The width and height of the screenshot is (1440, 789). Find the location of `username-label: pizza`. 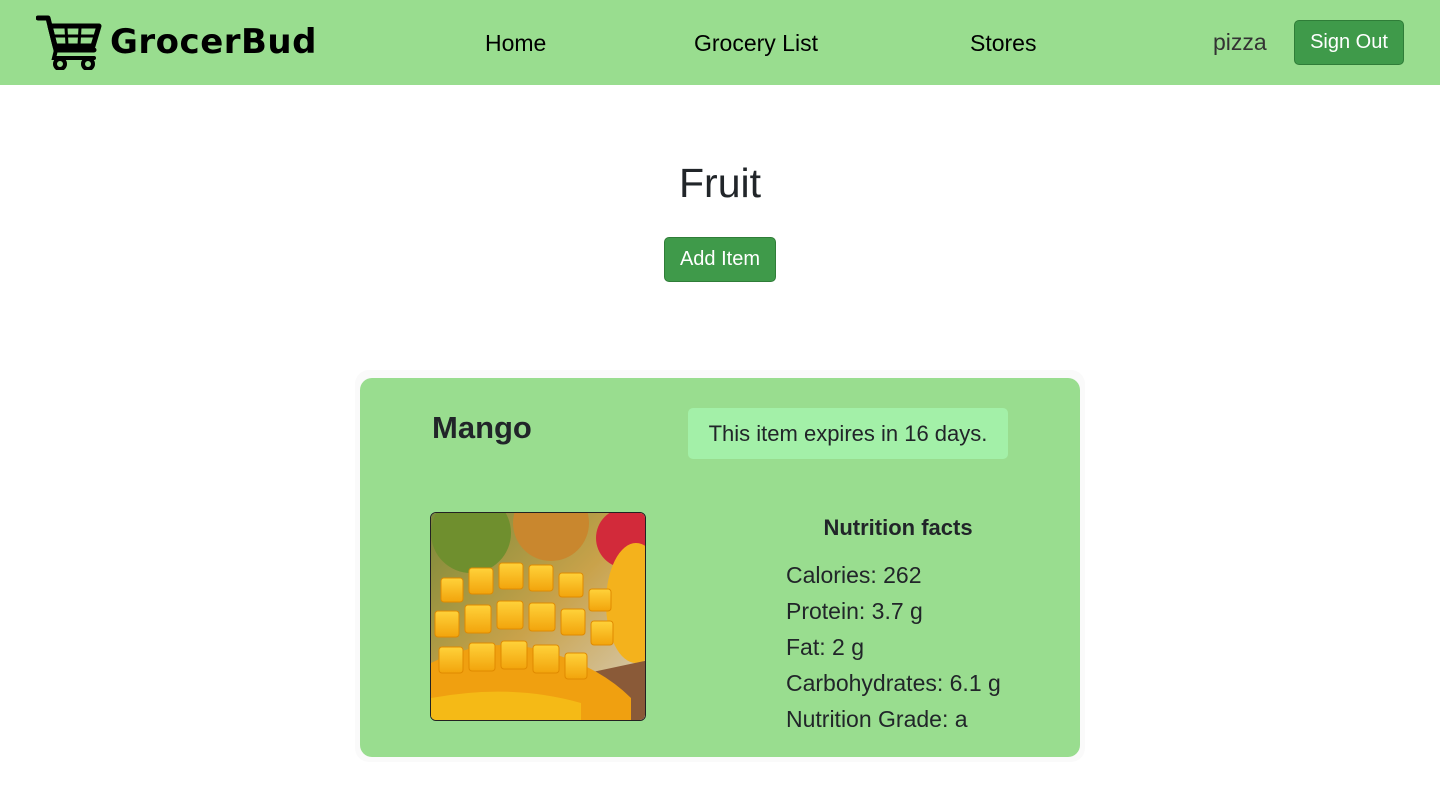

username-label: pizza is located at coordinates (1240, 42).